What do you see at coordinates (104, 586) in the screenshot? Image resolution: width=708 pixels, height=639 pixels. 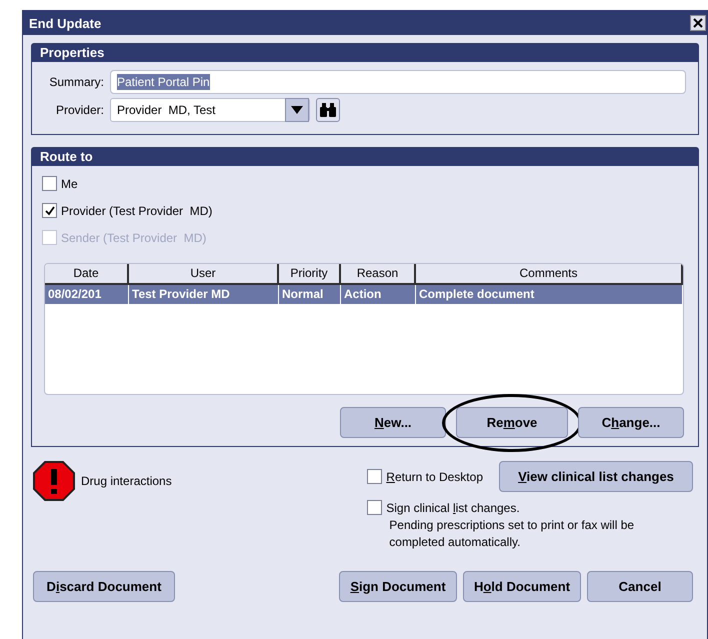 I see `discard-button: Discard Document` at bounding box center [104, 586].